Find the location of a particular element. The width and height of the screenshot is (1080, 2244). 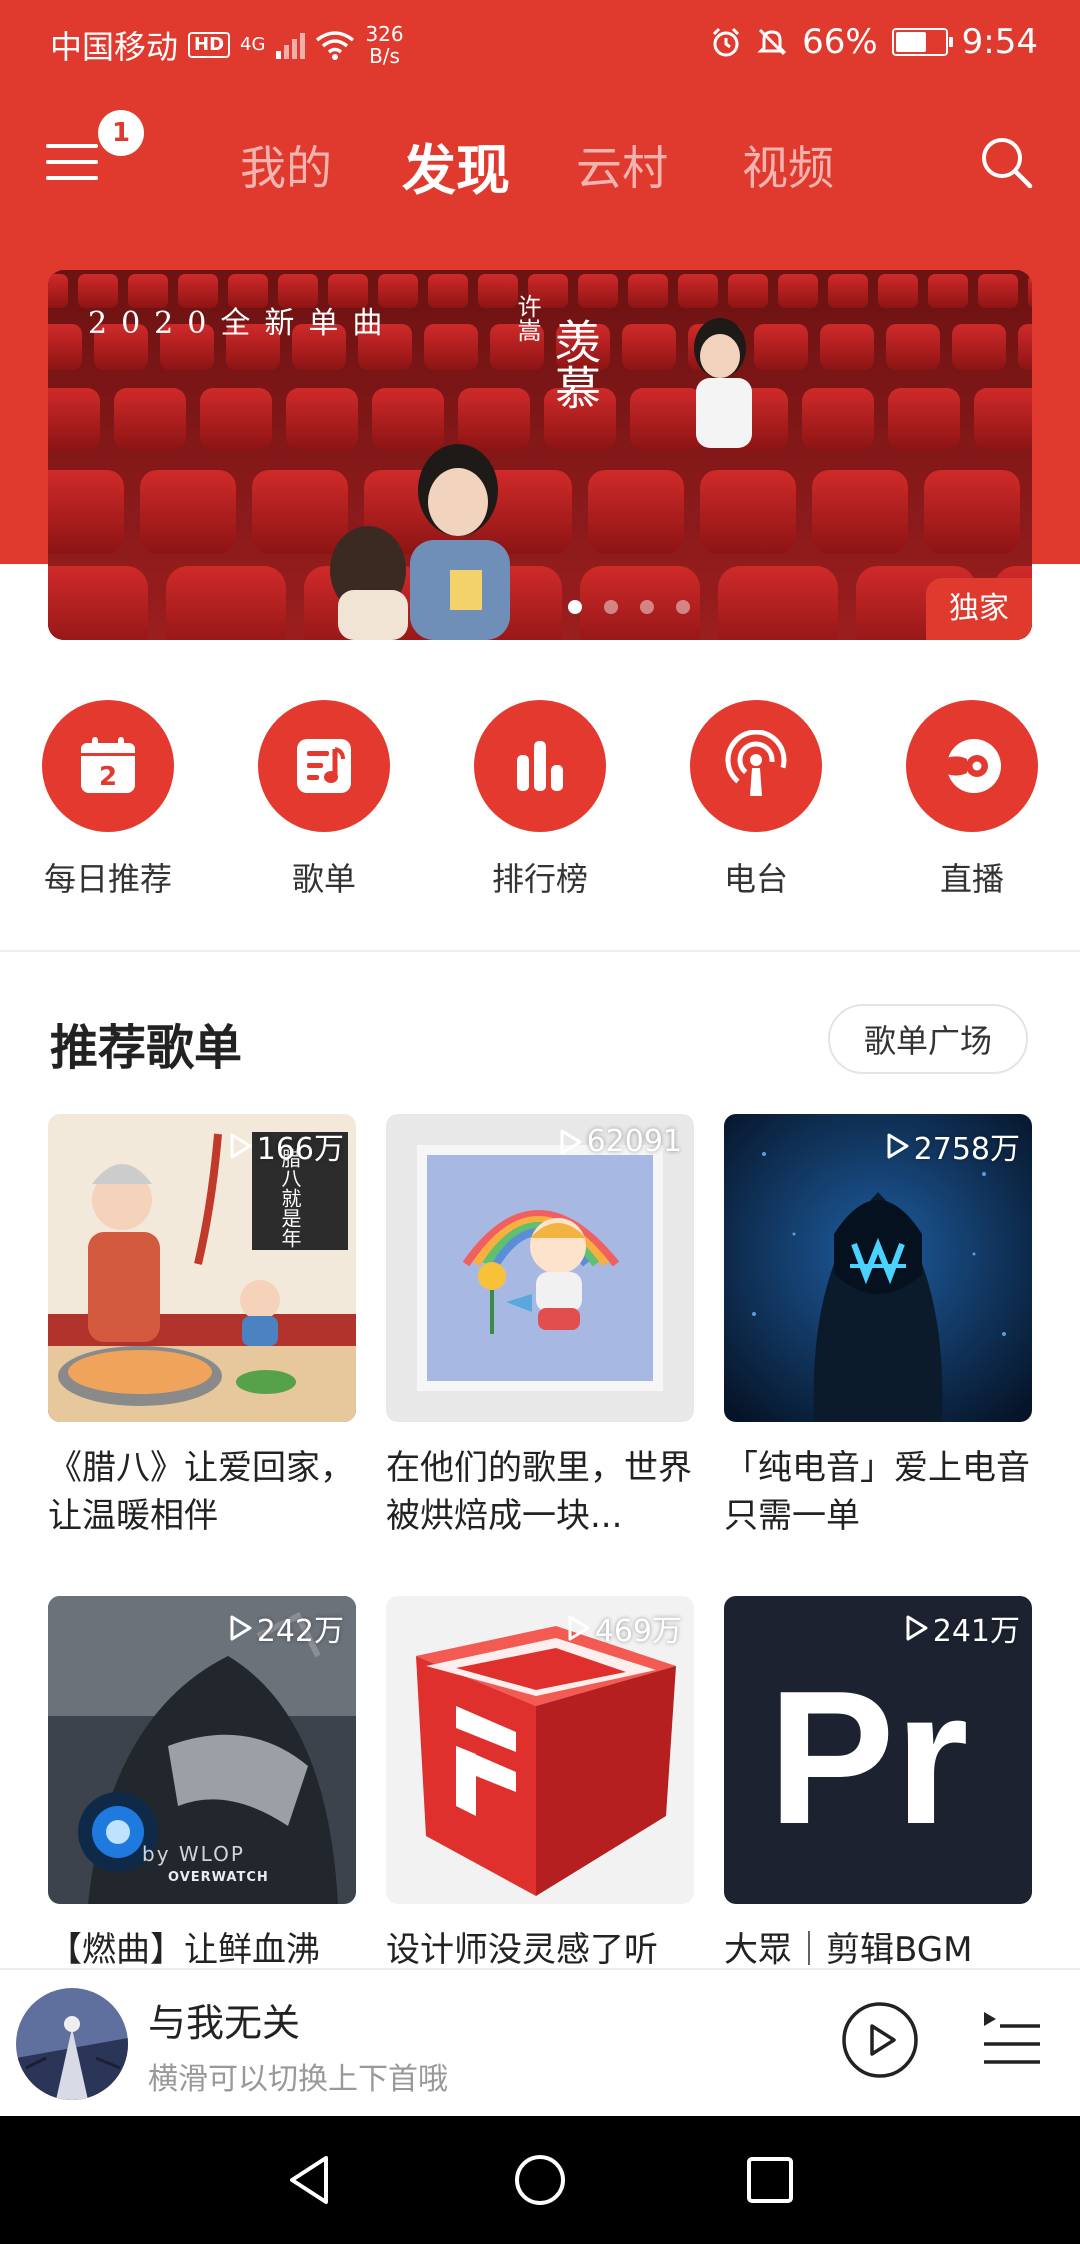

playlist-cover: Pr 241万 is located at coordinates (878, 1750).